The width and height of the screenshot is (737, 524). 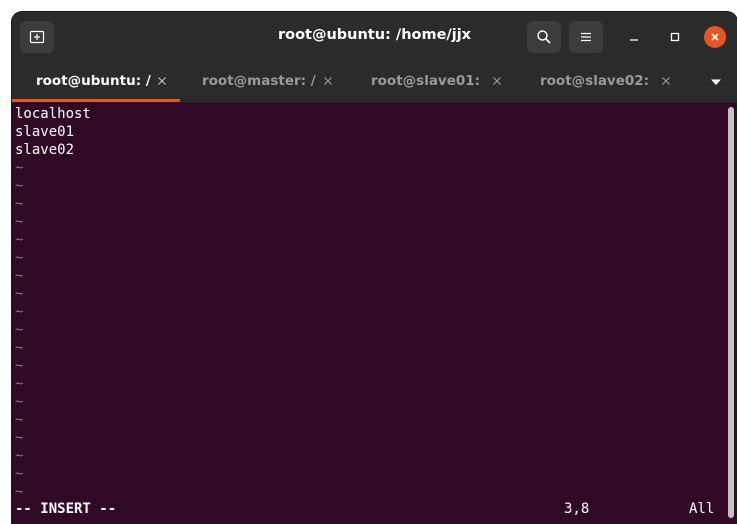 I want to click on search-button, so click(x=544, y=37).